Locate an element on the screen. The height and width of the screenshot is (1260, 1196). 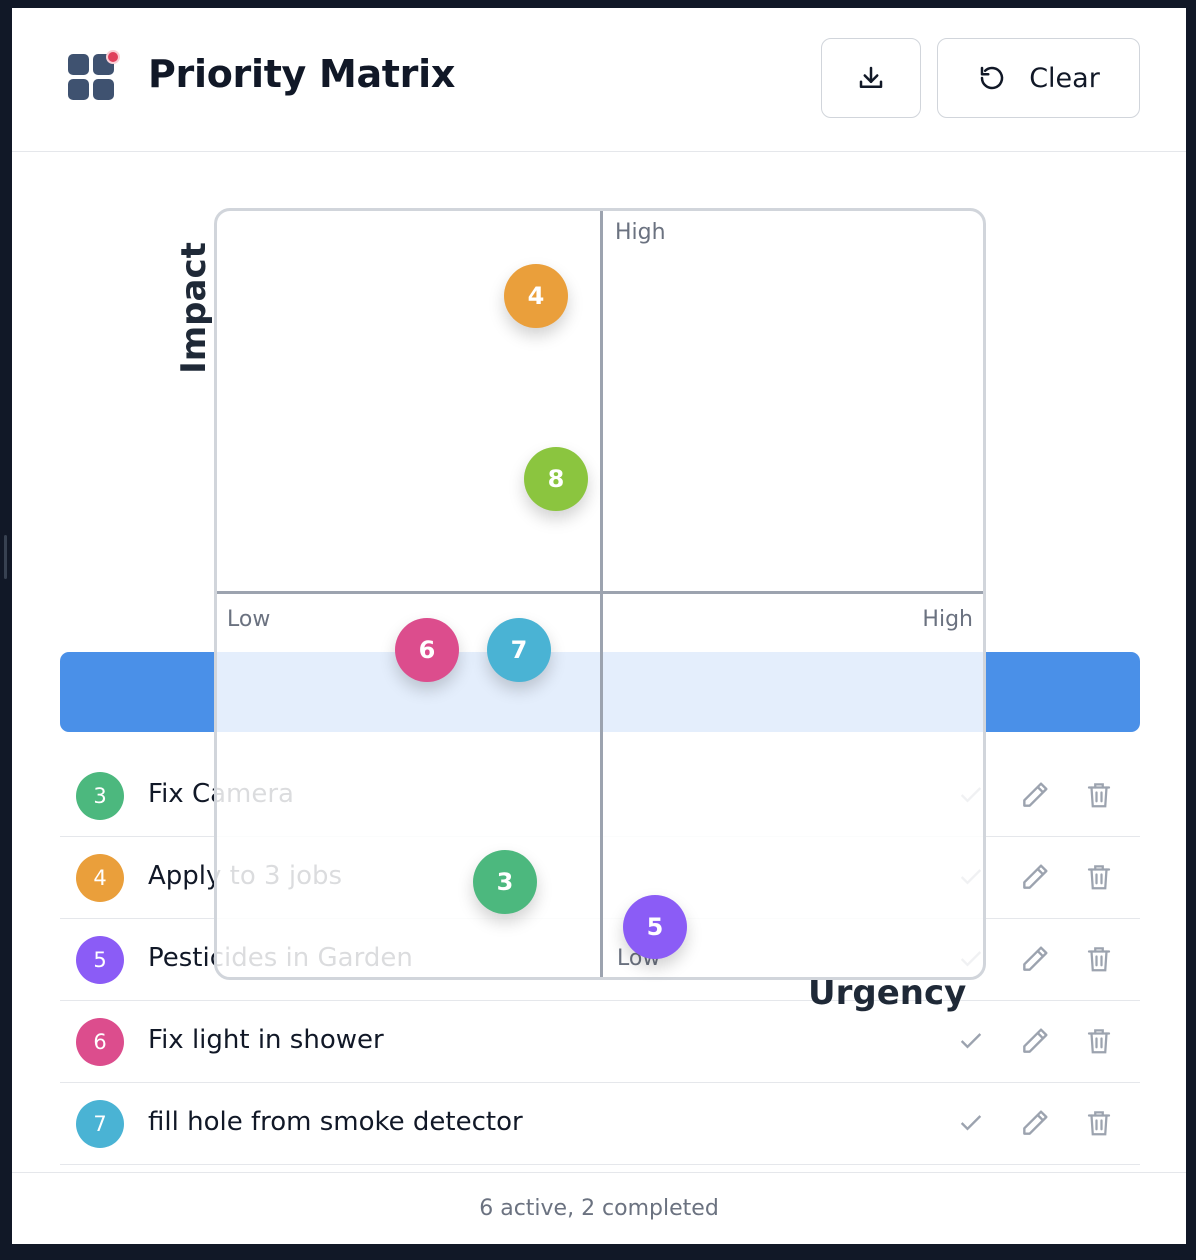
clear-button-label: Clear is located at coordinates (1064, 78).